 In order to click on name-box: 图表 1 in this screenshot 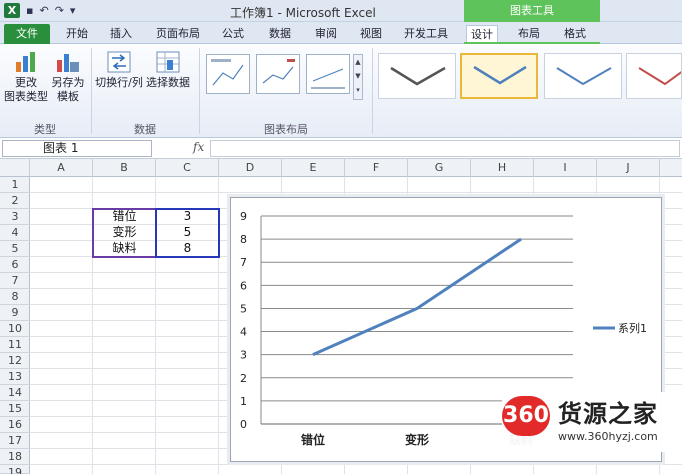, I will do `click(77, 148)`.